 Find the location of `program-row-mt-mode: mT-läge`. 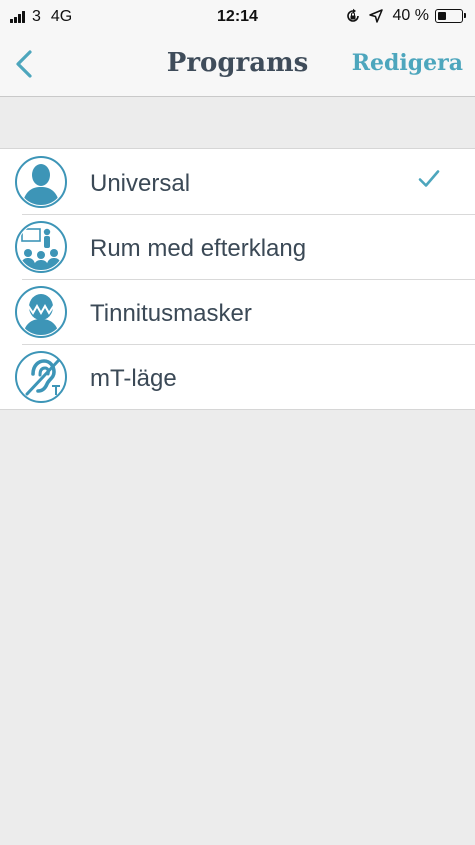

program-row-mt-mode: mT-läge is located at coordinates (237, 376).